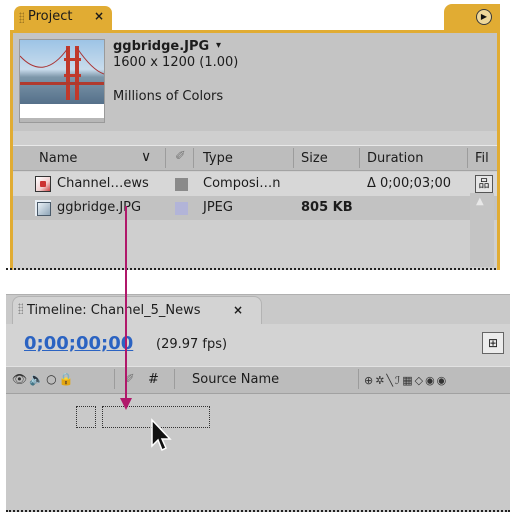 The width and height of the screenshot is (510, 512). I want to click on item-type: Composi…n, so click(242, 183).